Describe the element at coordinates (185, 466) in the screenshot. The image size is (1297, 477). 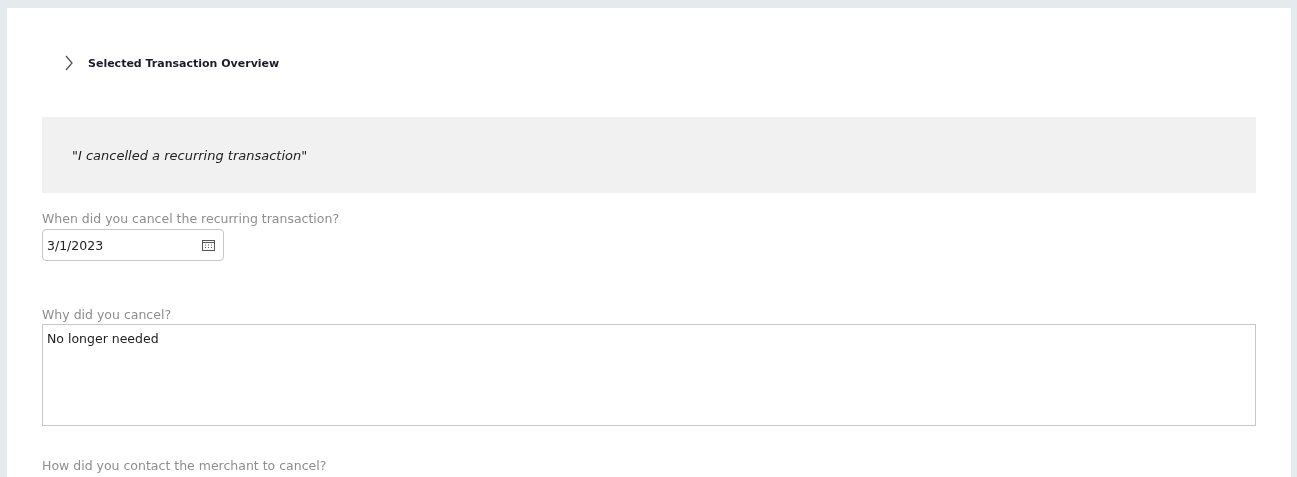
I see `field-label: How did you contact the merchant to cancel?` at that location.